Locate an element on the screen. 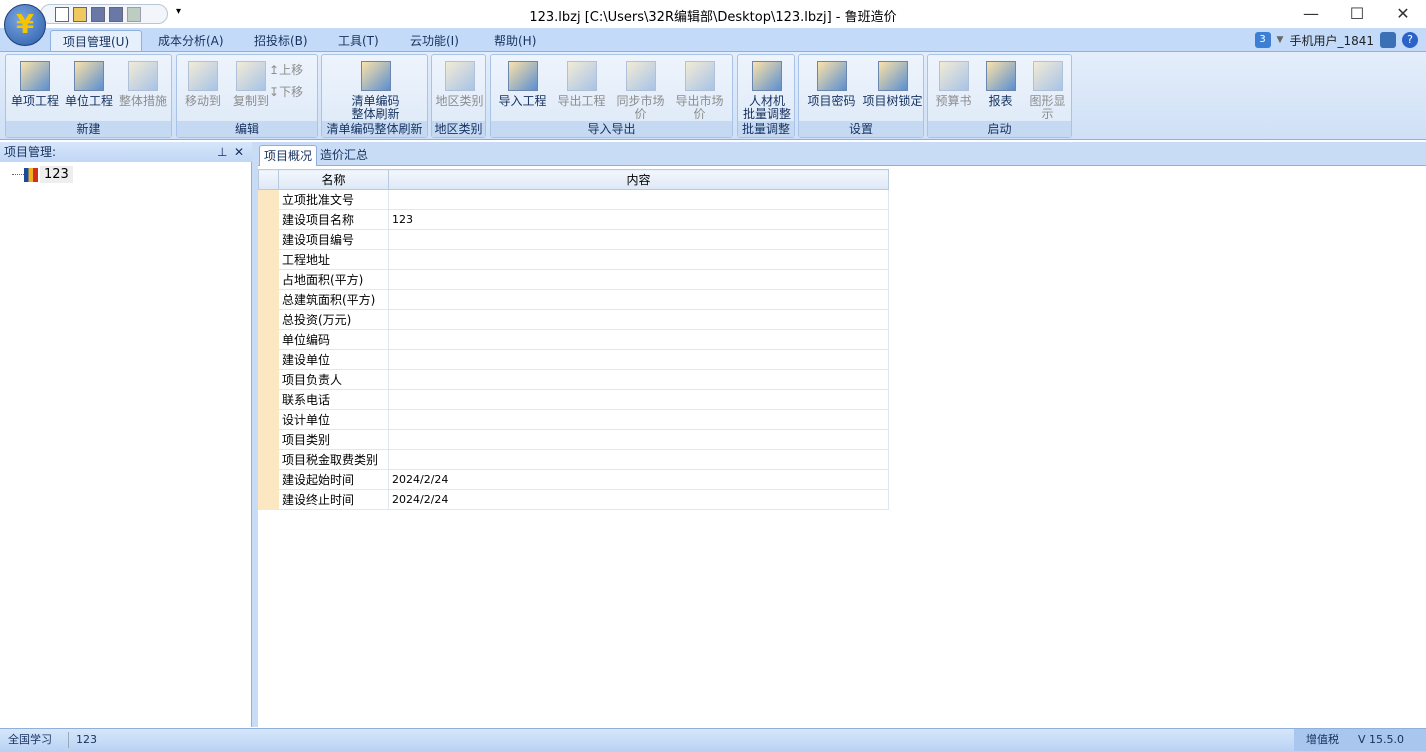 Image resolution: width=1426 pixels, height=752 pixels. ribbon-small-button: ↥上移 is located at coordinates (286, 69).